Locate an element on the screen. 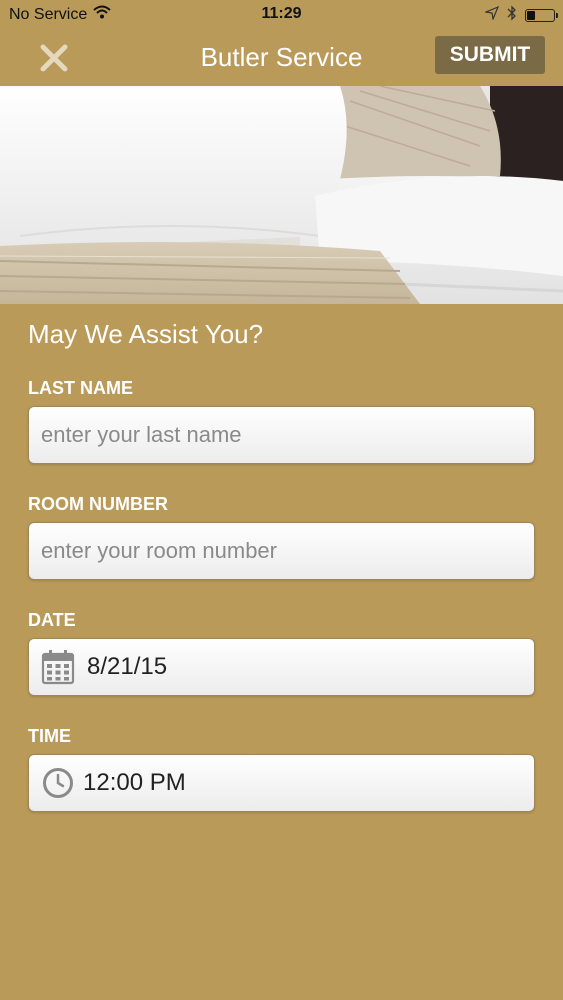 The height and width of the screenshot is (1000, 563). date-label: DATE is located at coordinates (52, 620).